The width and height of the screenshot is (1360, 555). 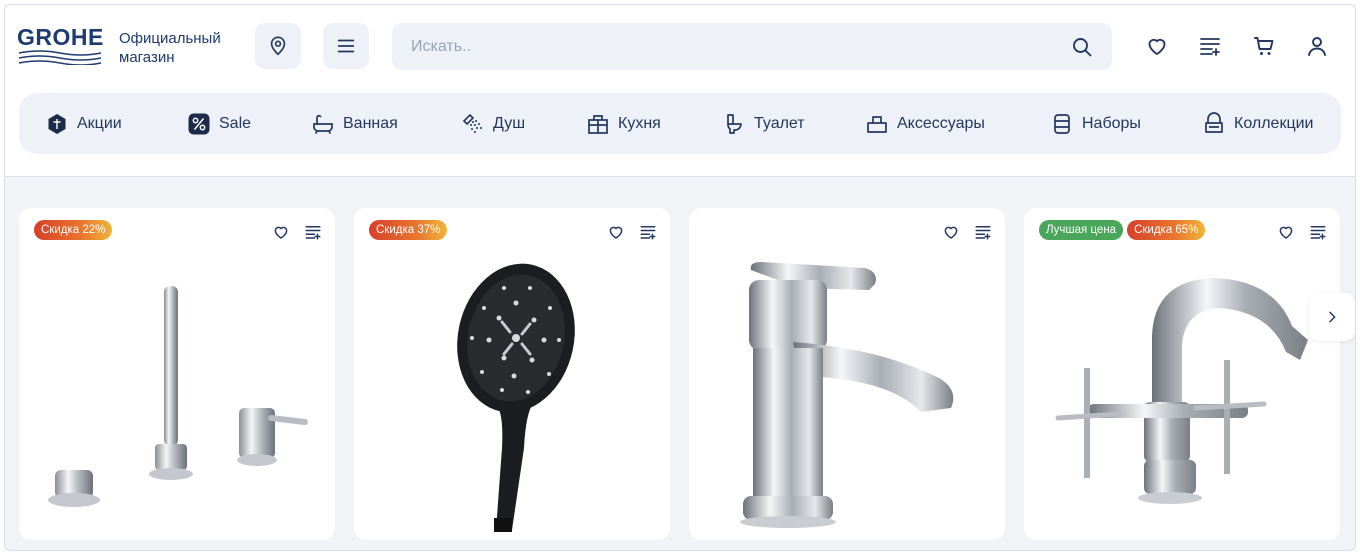 I want to click on category-label: Аксессуары, so click(x=941, y=123).